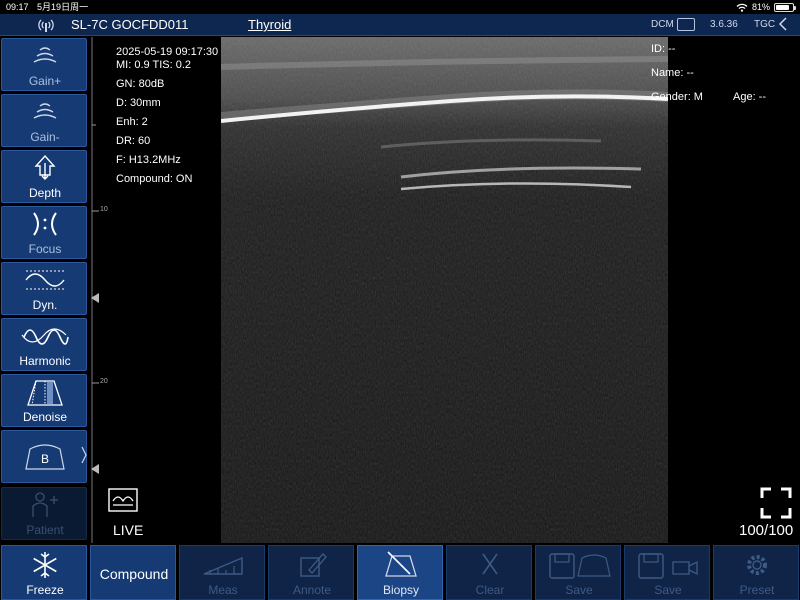  Describe the element at coordinates (104, 381) in the screenshot. I see `ruler-label-20: 20` at that location.